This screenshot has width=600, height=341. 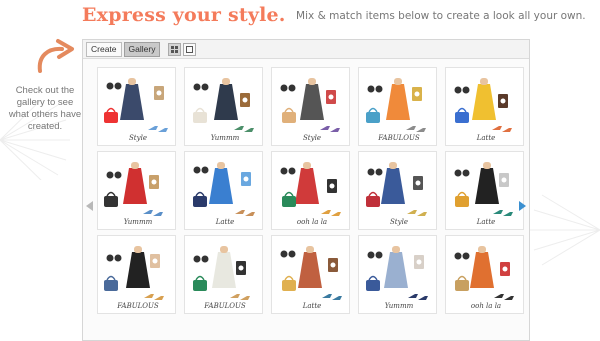 What do you see at coordinates (523, 206) in the screenshot?
I see `arrow-right-icon` at bounding box center [523, 206].